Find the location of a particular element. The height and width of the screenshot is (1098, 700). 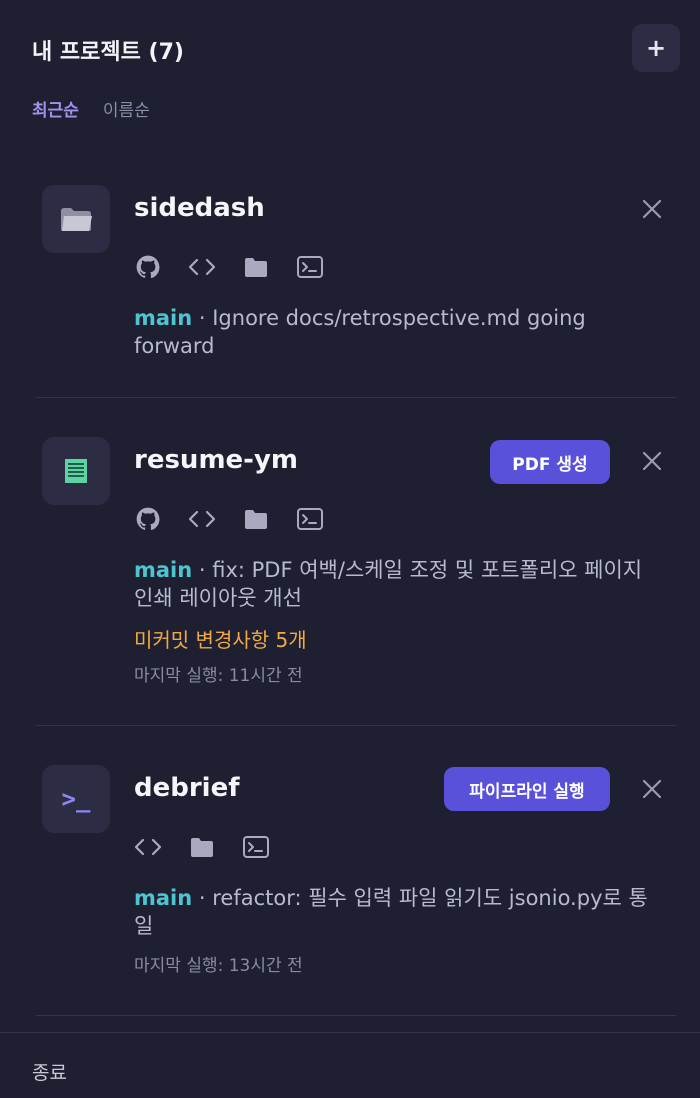

header: 내 프로젝트 (7) + is located at coordinates (356, 48).